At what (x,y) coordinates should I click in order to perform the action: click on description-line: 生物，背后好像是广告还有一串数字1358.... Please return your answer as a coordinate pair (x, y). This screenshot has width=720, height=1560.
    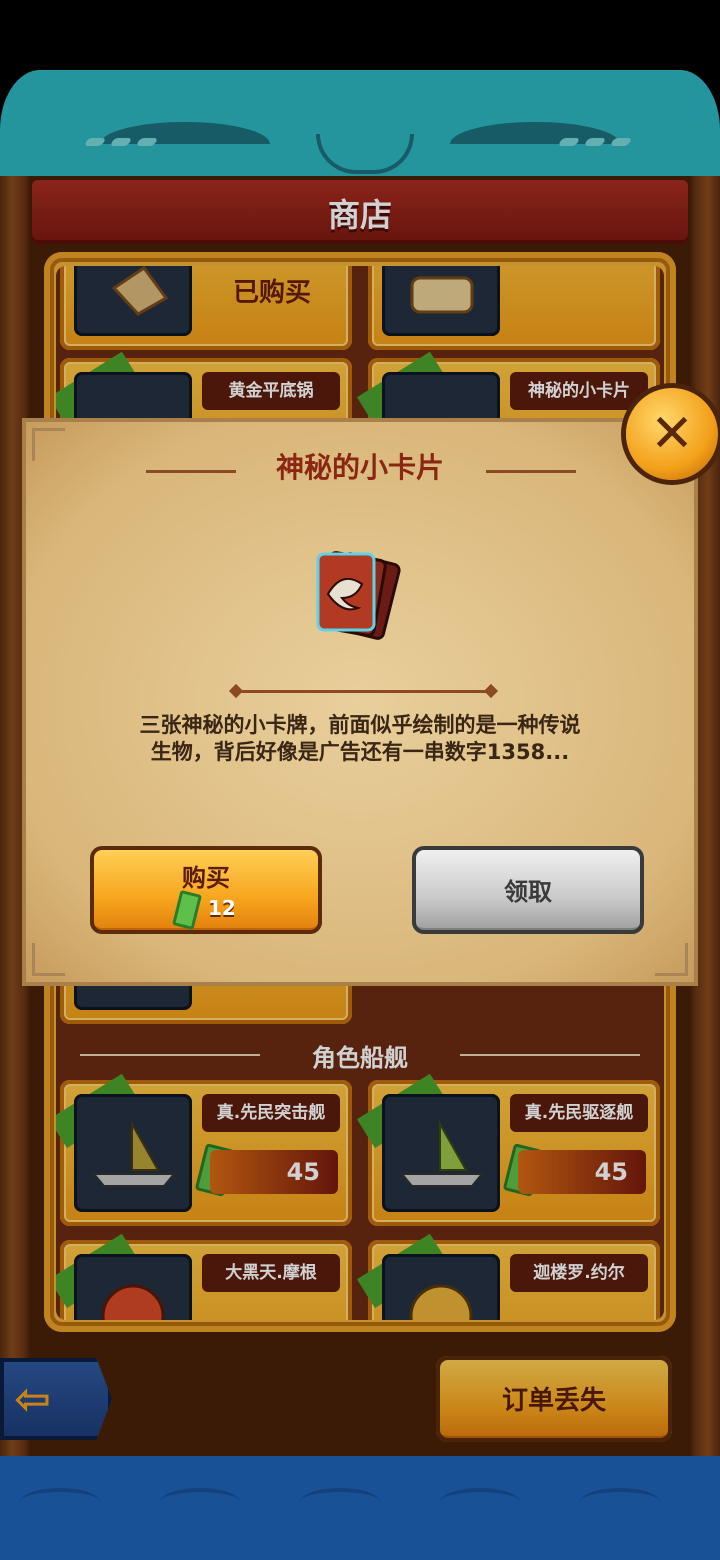
    Looking at the image, I should click on (360, 752).